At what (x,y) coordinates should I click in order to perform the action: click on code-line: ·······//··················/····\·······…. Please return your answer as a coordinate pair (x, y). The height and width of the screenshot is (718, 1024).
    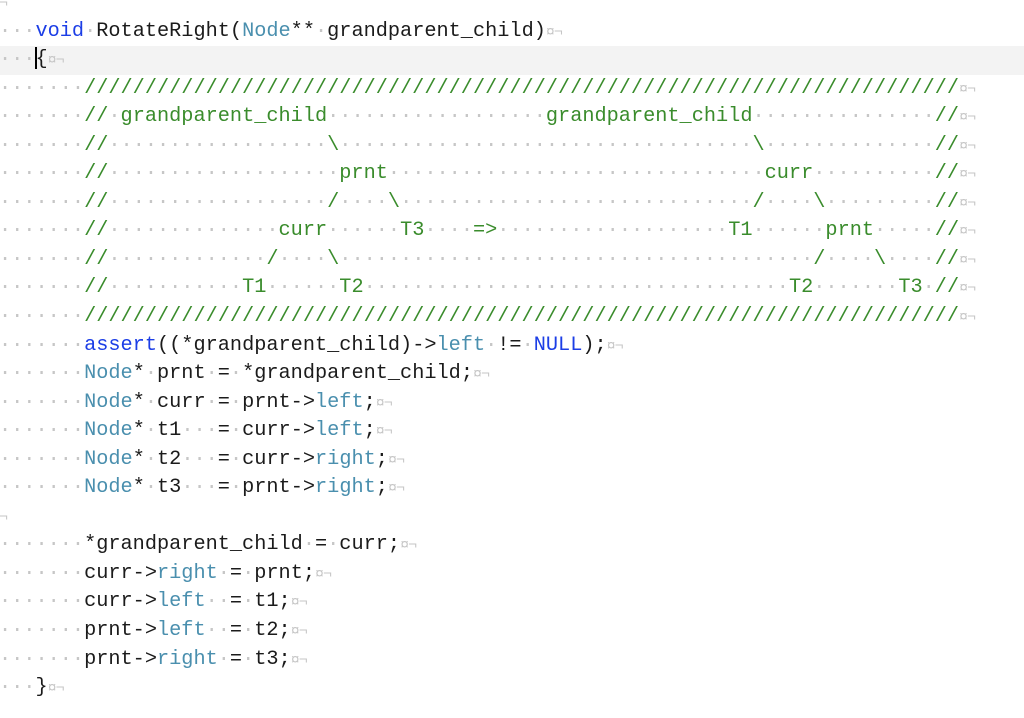
    Looking at the image, I should click on (512, 203).